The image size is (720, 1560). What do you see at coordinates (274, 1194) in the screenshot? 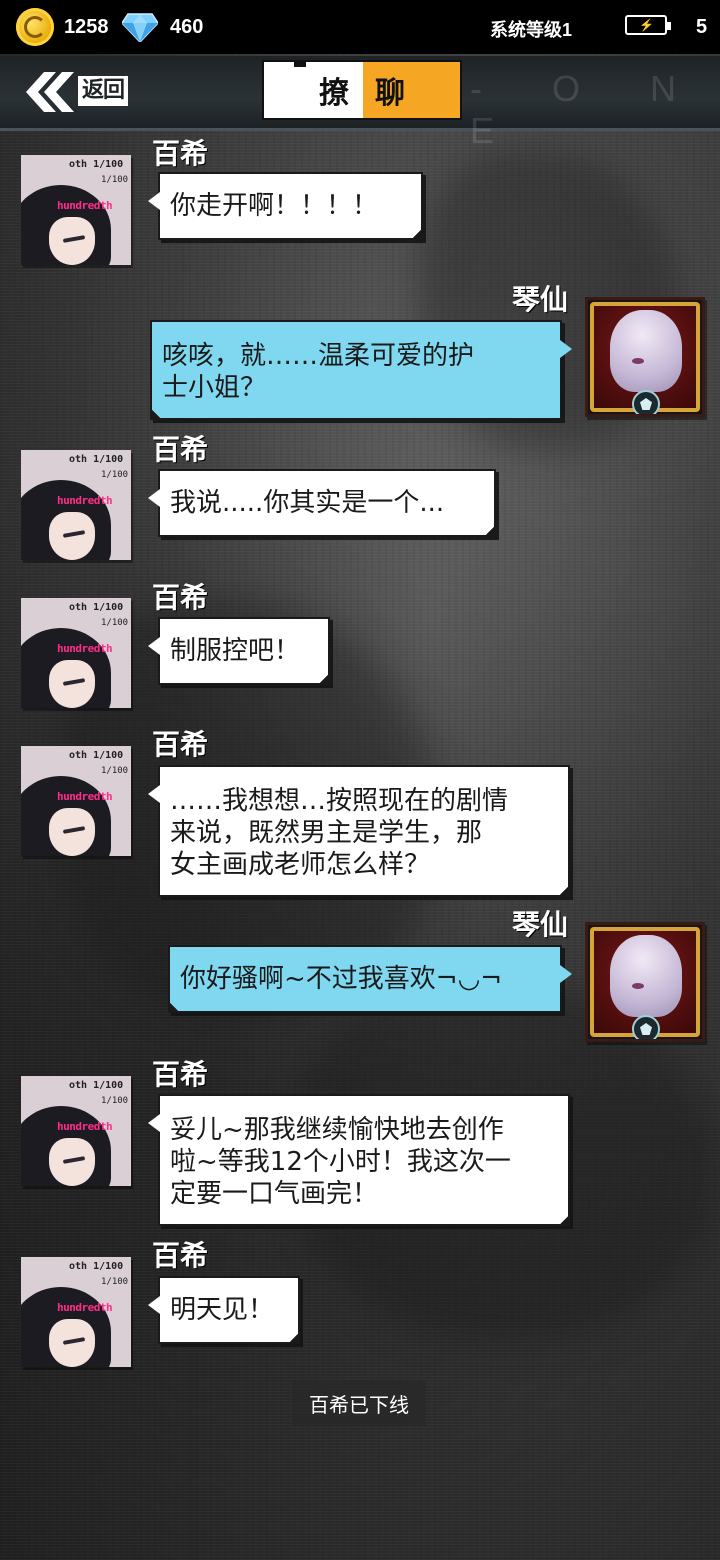
I see `message-text-line: 定要一口气画完！` at bounding box center [274, 1194].